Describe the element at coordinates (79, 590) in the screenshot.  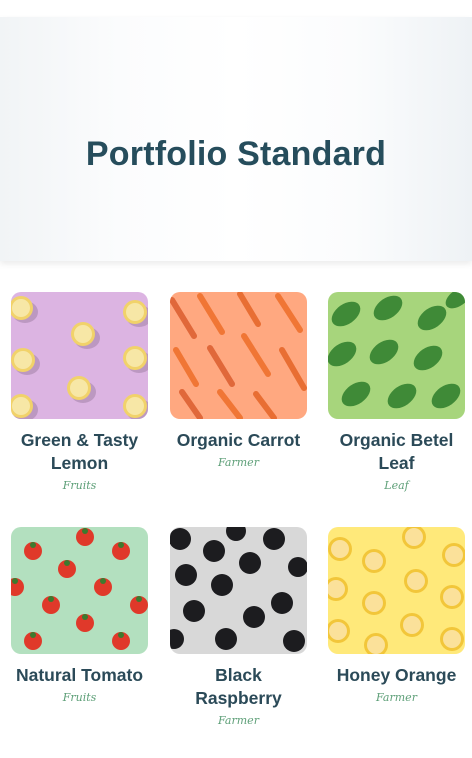
I see `portfolio-image-tomato` at that location.